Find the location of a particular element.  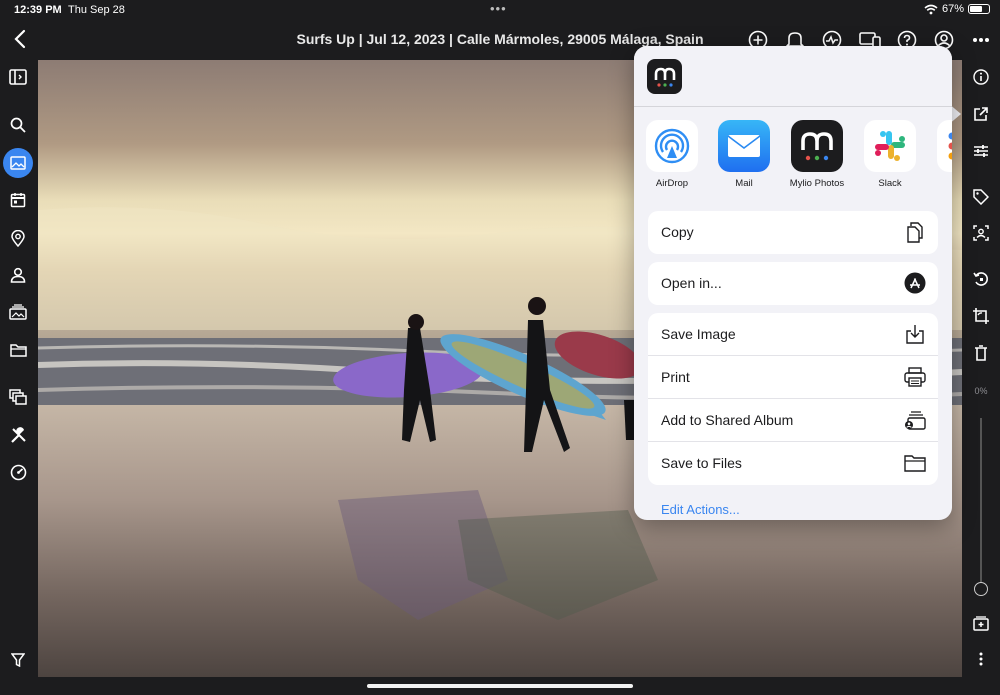

mylio-logo-icon is located at coordinates (664, 76).